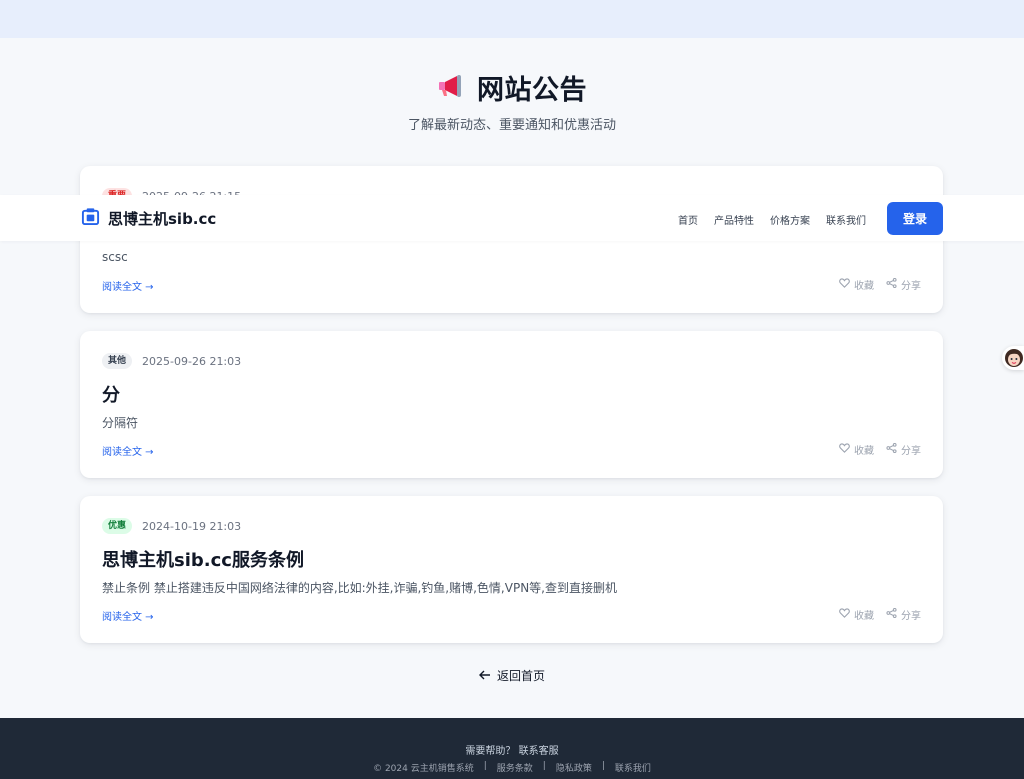 The image size is (1024, 779). I want to click on page-subtitle: 了解最新动态、重要通知和优惠活动, so click(511, 125).